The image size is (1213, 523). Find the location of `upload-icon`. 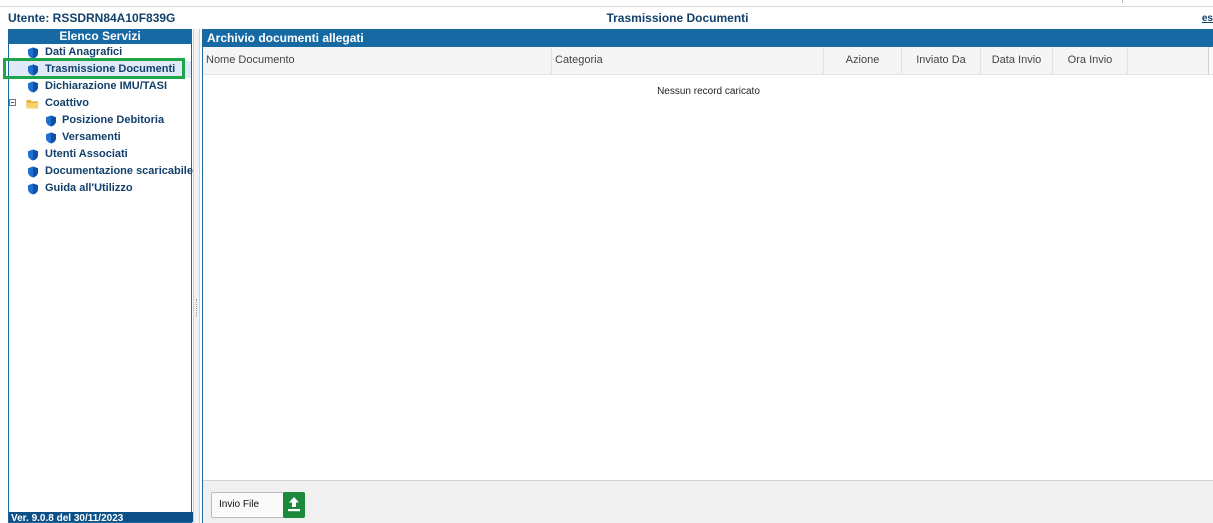

upload-icon is located at coordinates (294, 505).